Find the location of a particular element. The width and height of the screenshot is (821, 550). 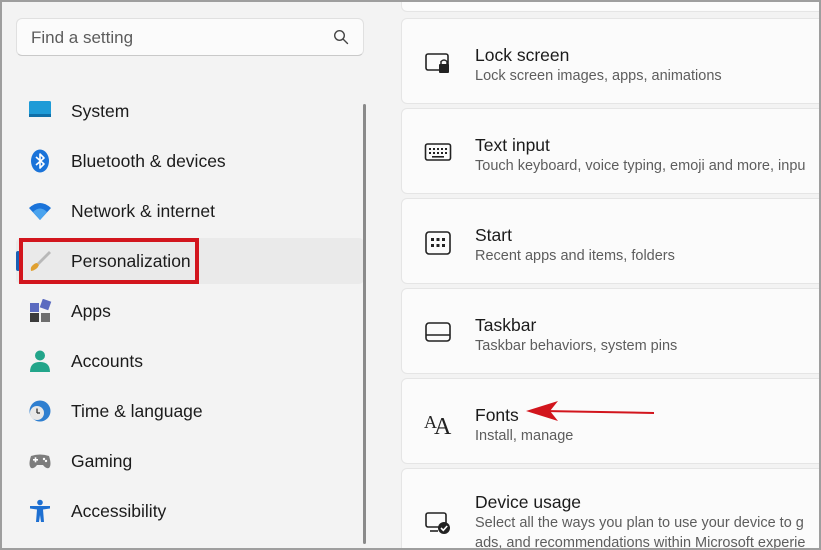

accessibility-icon is located at coordinates (40, 510).